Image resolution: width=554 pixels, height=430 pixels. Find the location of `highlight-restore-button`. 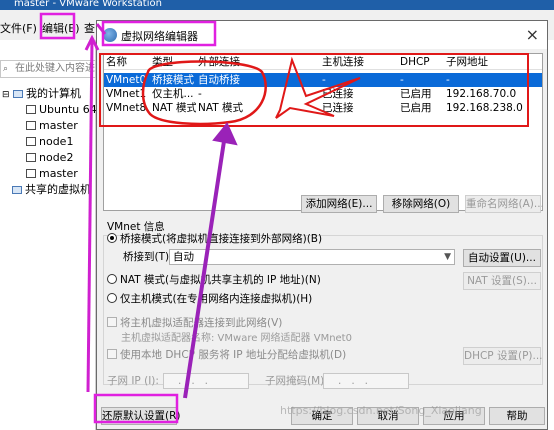

highlight-restore-button is located at coordinates (136, 408).